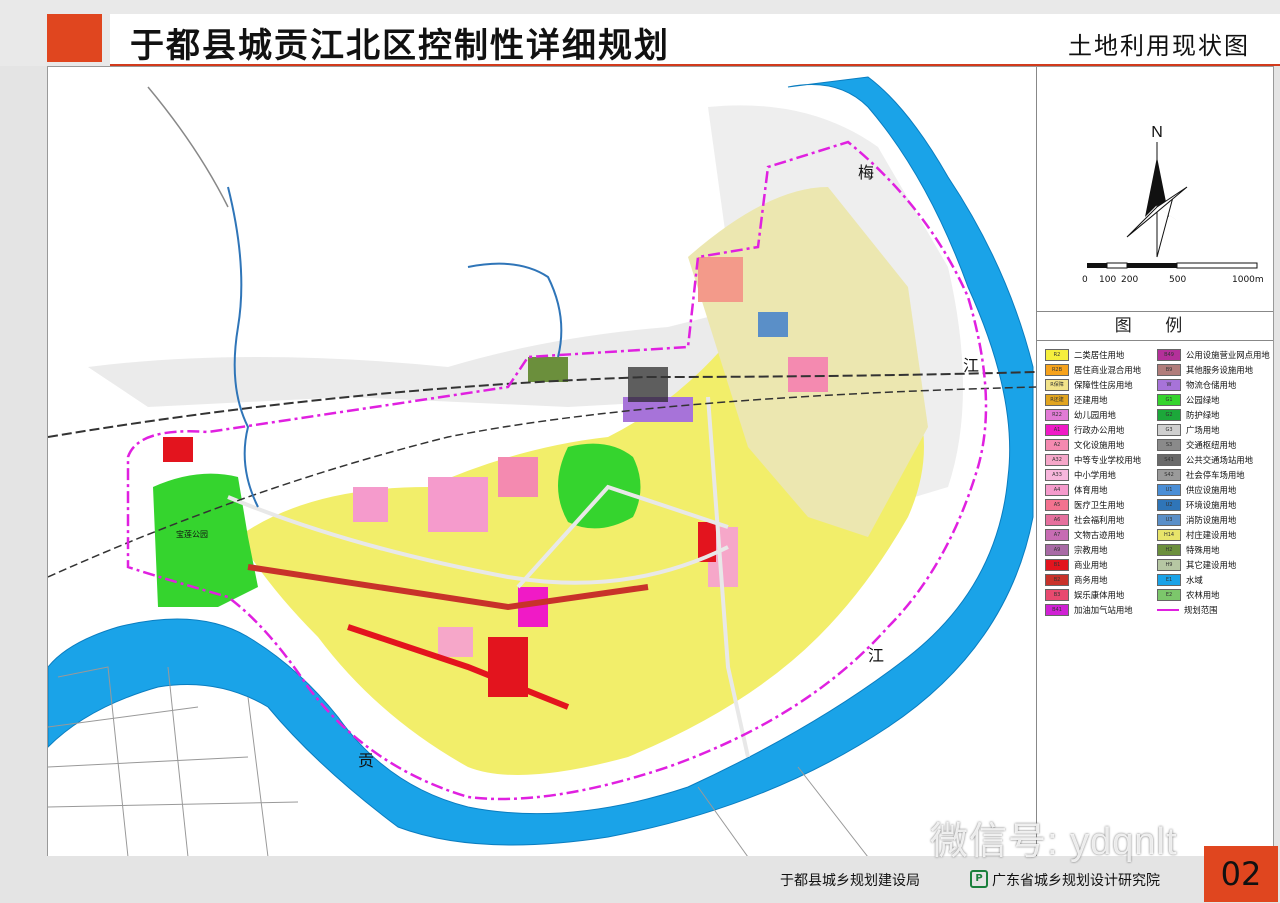 The width and height of the screenshot is (1280, 903). Describe the element at coordinates (1194, 579) in the screenshot. I see `legend-label: 水域` at that location.